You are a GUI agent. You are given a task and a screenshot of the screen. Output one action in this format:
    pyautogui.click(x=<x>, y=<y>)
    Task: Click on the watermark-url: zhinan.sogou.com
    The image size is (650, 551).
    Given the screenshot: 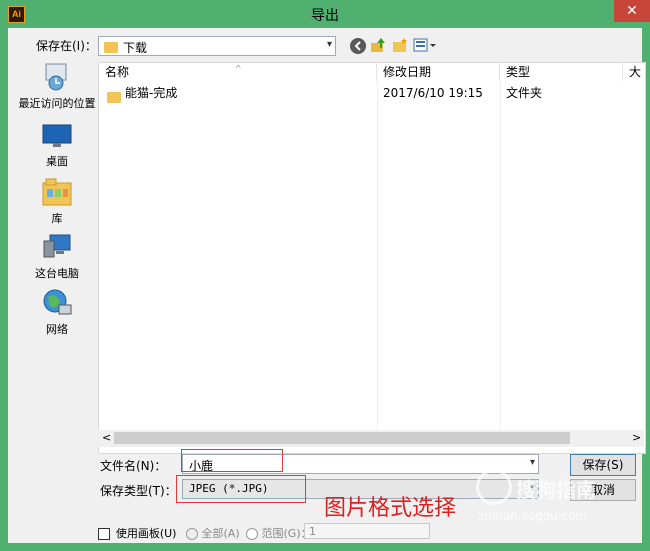 What is the action you would take?
    pyautogui.click(x=533, y=516)
    